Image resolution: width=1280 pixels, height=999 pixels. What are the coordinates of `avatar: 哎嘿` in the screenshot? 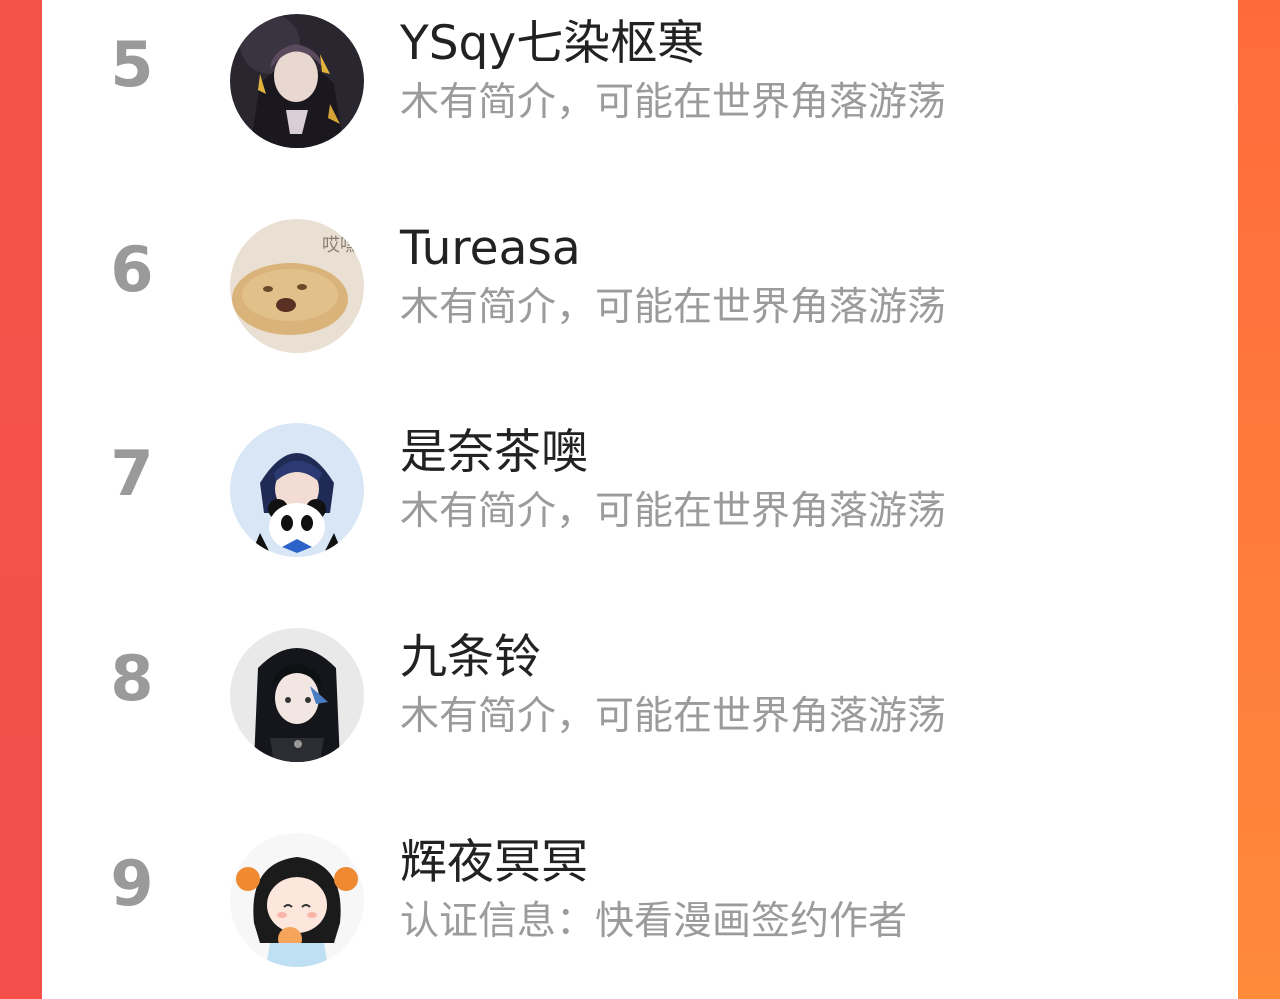 It's located at (297, 286).